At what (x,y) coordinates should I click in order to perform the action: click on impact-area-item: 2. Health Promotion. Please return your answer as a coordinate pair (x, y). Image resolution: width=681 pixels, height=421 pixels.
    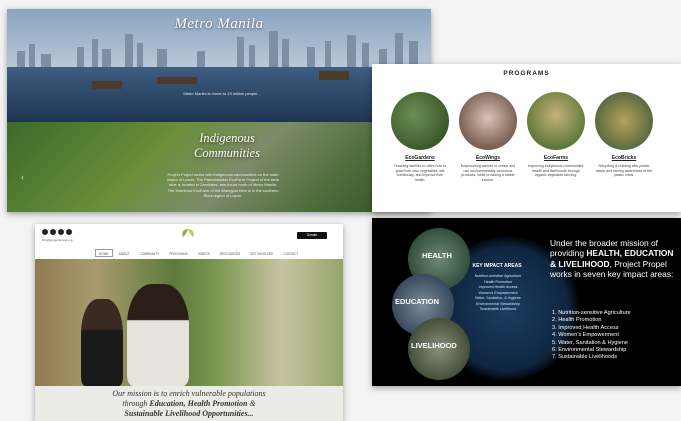
    Looking at the image, I should click on (577, 320).